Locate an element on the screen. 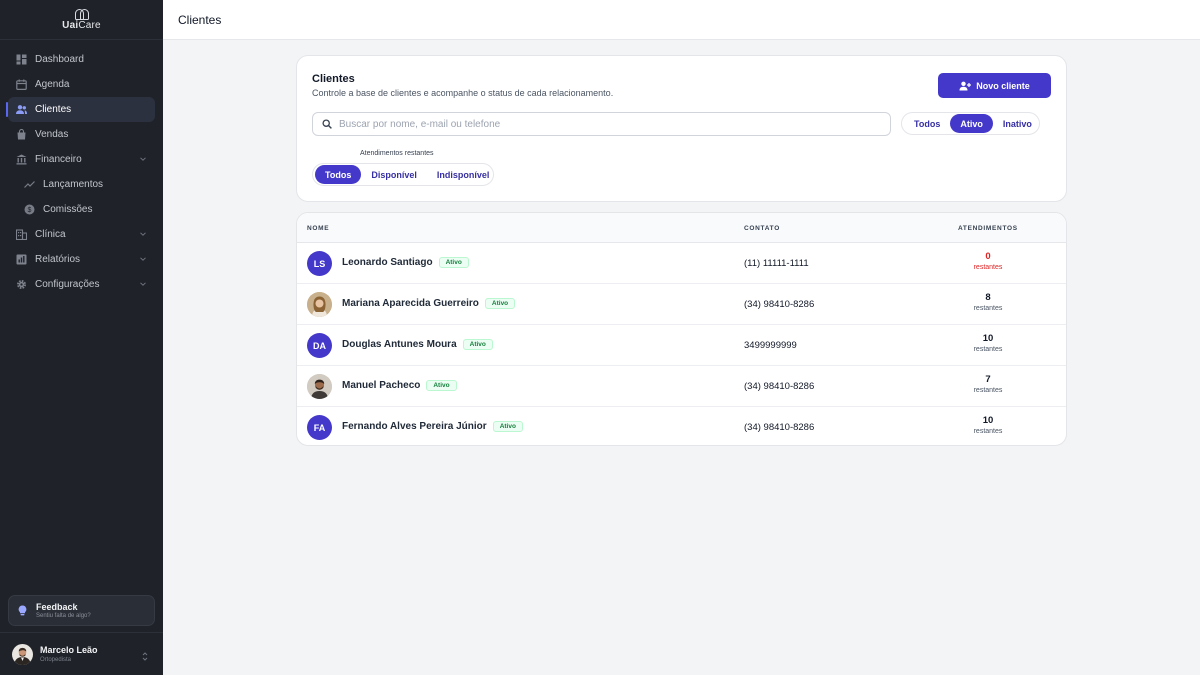  feedback-button: Feedback Sentiu falta de algo? is located at coordinates (81, 610).